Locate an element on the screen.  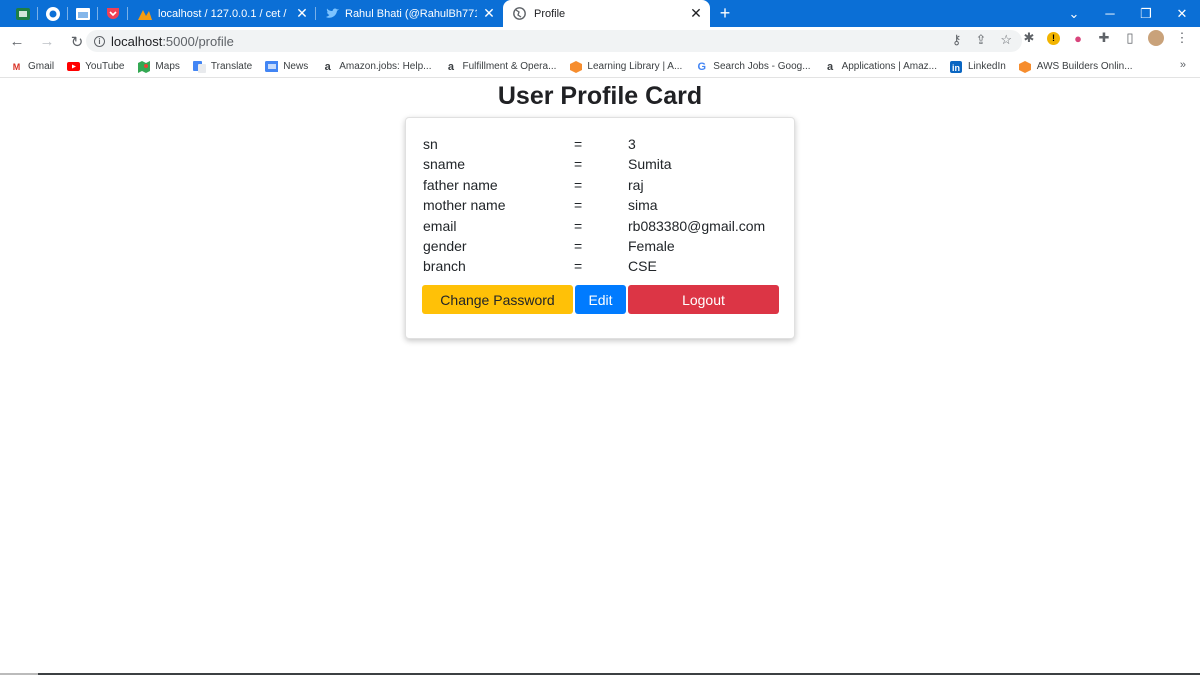
bookmark-maps: Maps is located at coordinates (158, 66).